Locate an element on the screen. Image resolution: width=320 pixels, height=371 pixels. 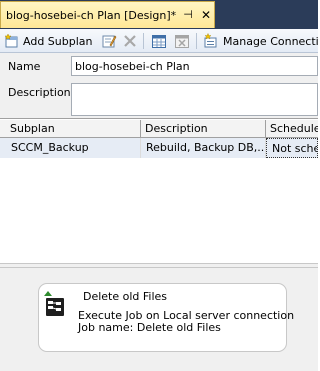
task-success-arrow is located at coordinates (48, 294).